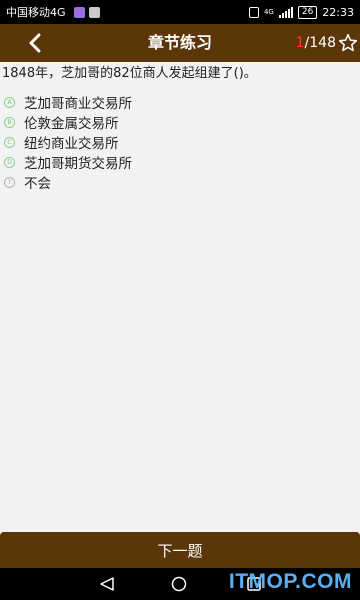  I want to click on status-bar: 中国移动4G 4G 26 22:33, so click(180, 12).